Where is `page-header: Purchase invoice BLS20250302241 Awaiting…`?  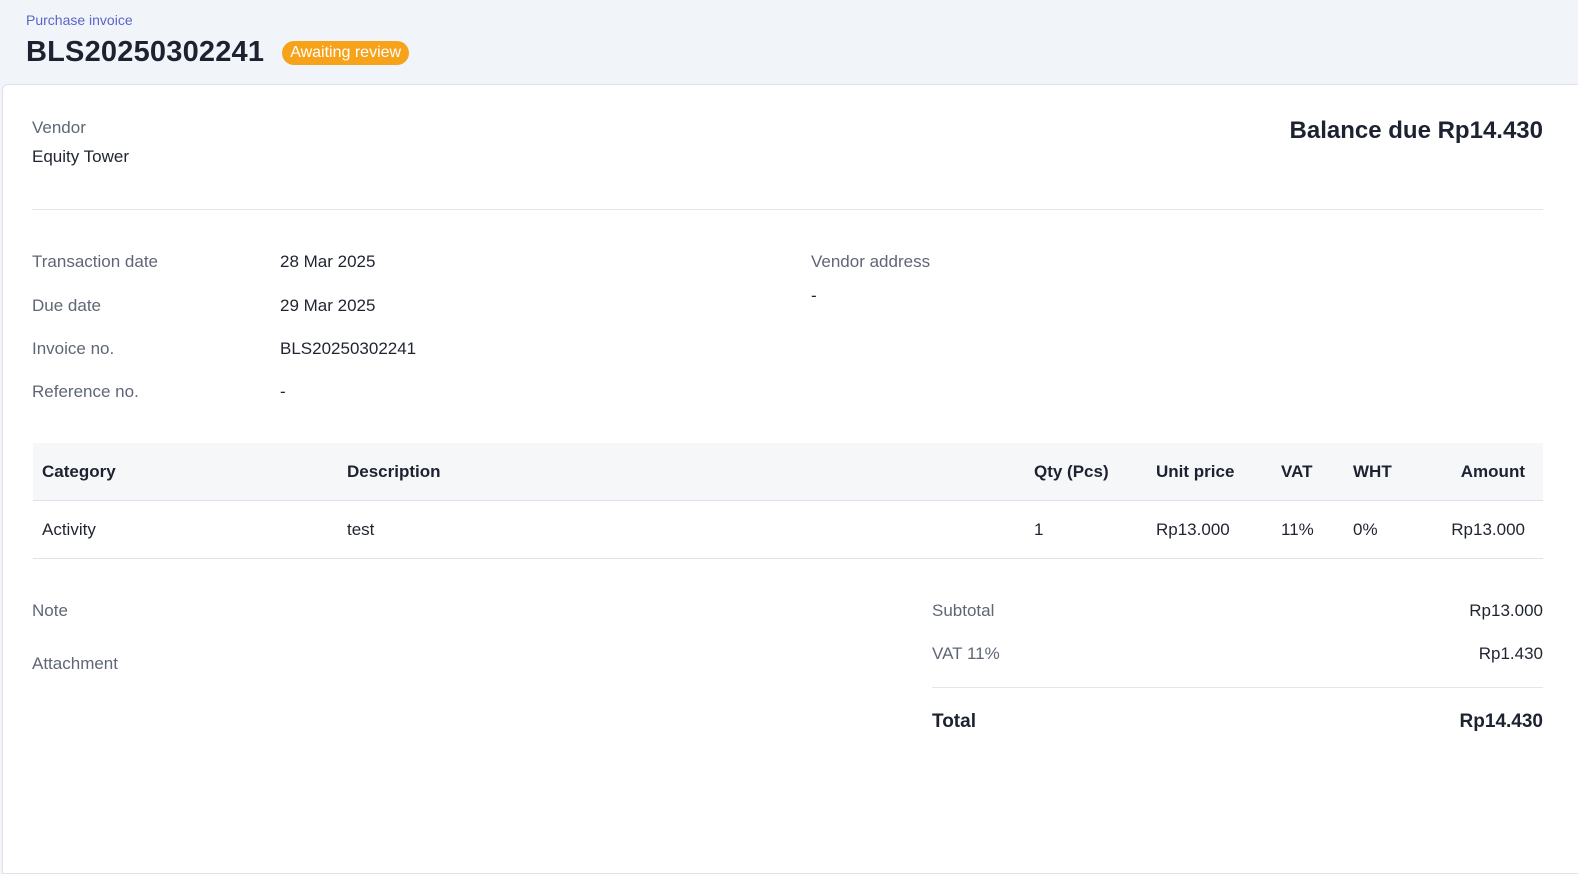 page-header: Purchase invoice BLS20250302241 Awaiting… is located at coordinates (789, 42).